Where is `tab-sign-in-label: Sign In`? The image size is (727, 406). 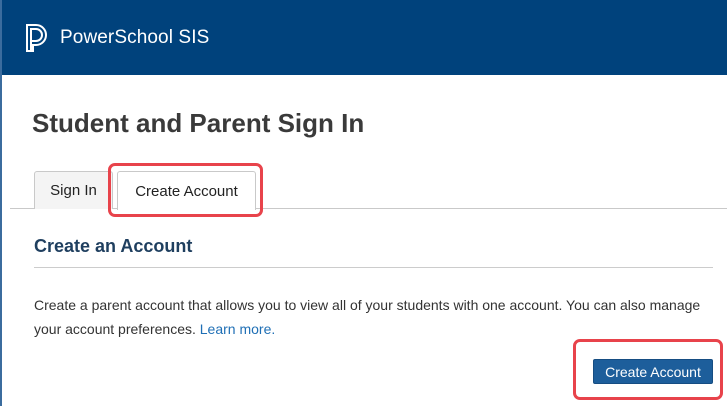 tab-sign-in-label: Sign In is located at coordinates (73, 190).